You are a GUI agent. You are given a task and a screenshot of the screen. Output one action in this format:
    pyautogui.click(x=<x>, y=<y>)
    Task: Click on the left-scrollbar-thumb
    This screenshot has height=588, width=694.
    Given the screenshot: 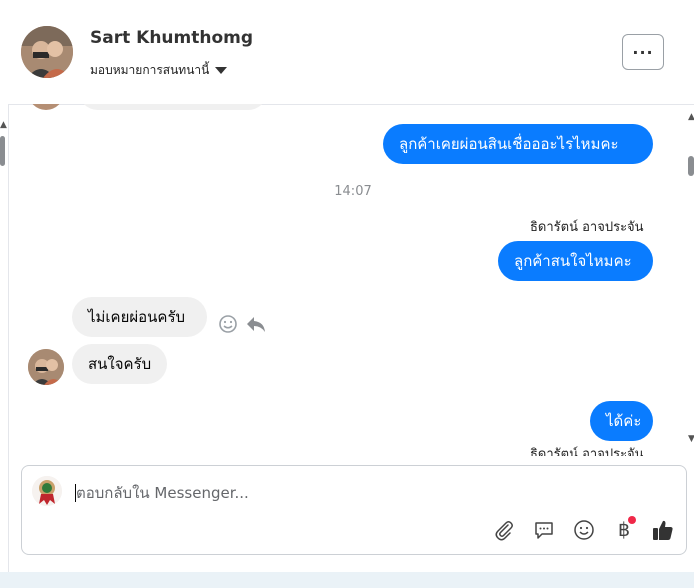 What is the action you would take?
    pyautogui.click(x=2, y=151)
    